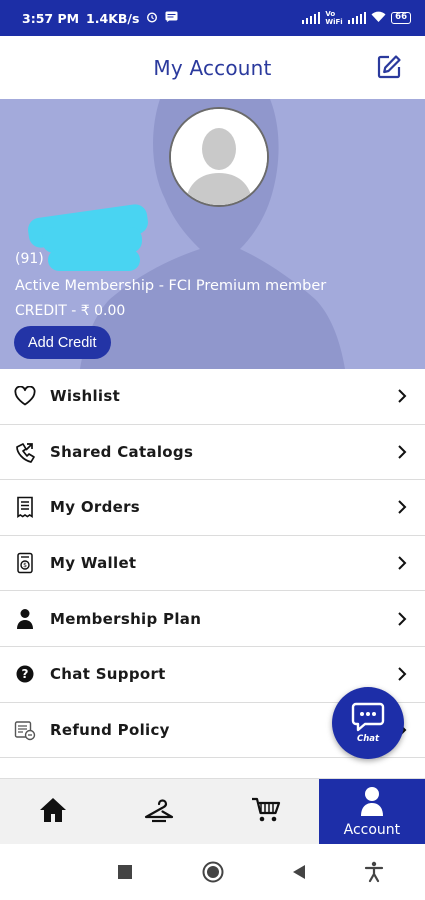  I want to click on chat-bubble-icon, so click(368, 719).